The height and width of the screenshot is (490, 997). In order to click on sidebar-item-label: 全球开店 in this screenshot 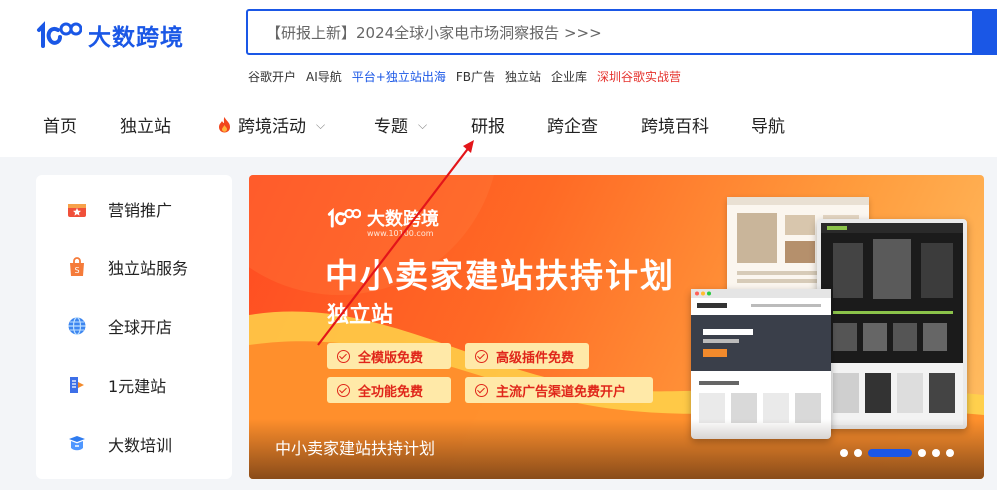, I will do `click(140, 327)`.